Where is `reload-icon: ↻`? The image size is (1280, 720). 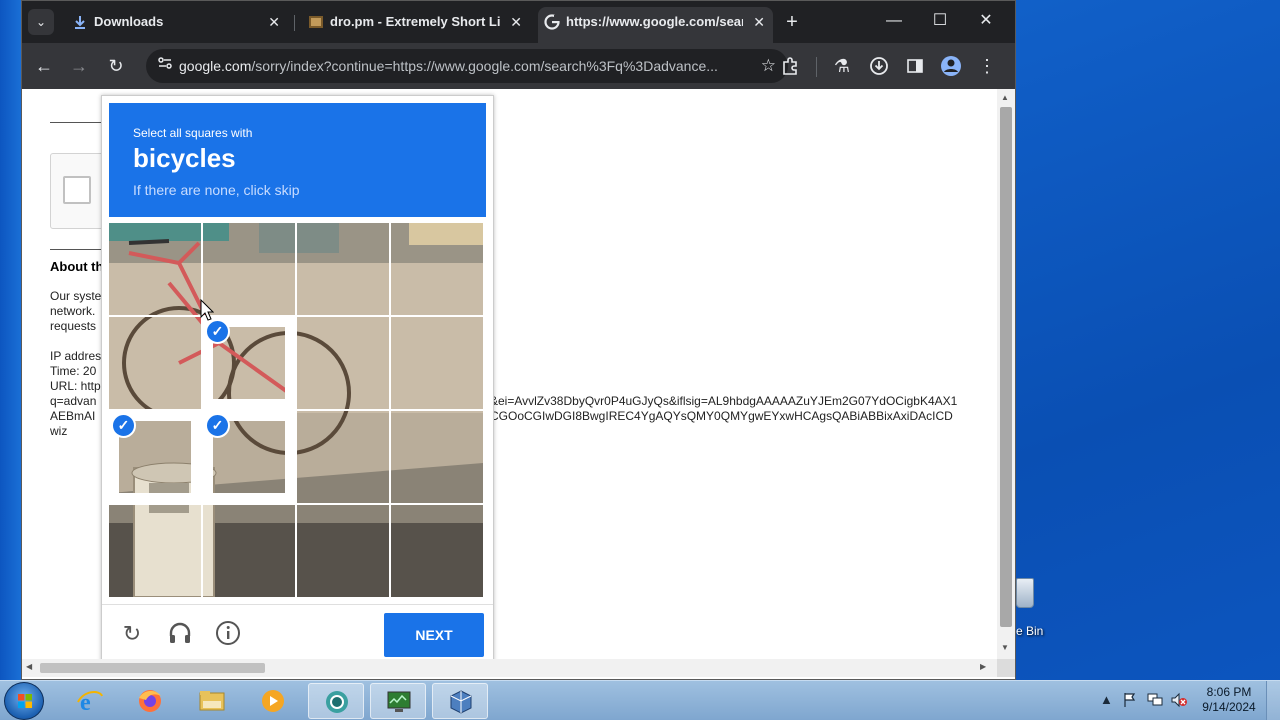 reload-icon: ↻ is located at coordinates (116, 66).